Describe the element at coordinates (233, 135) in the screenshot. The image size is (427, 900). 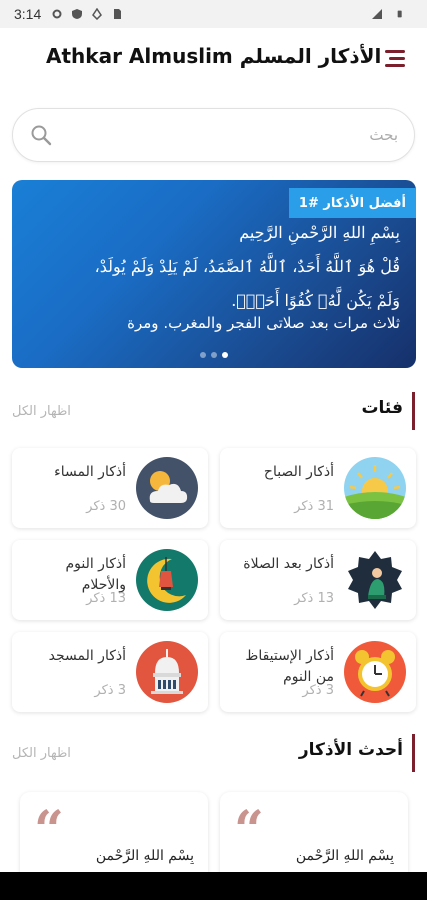
I see `search-input` at that location.